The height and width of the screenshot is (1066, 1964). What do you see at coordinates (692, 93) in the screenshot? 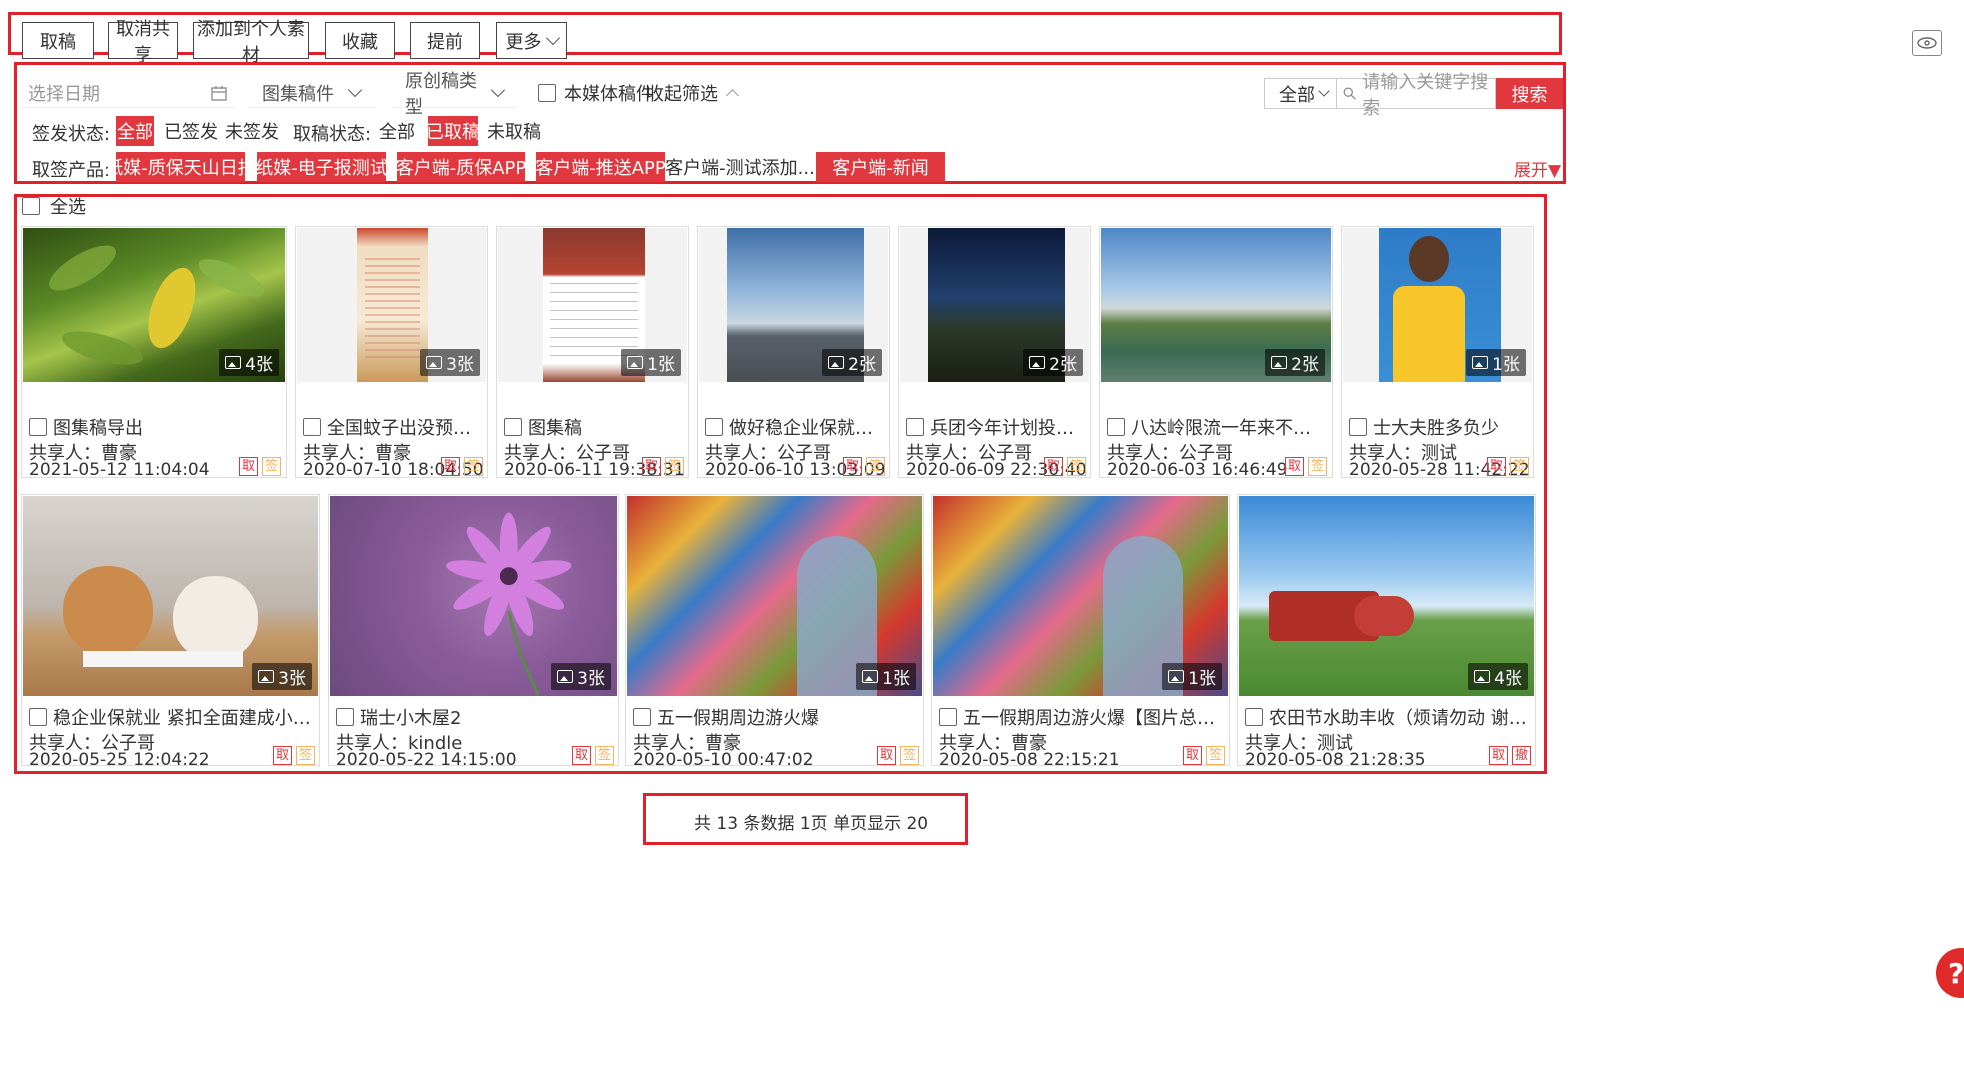
I see `collapse-filter-toggle: 收起筛选` at bounding box center [692, 93].